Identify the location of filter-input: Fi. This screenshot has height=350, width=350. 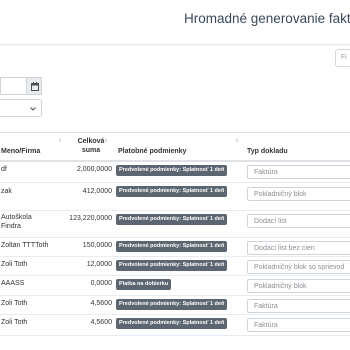
(342, 58).